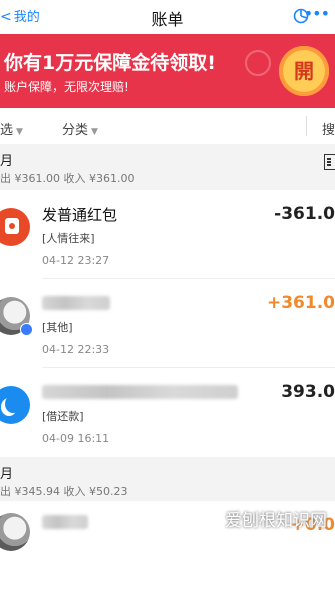  I want to click on divider, so click(306, 126).